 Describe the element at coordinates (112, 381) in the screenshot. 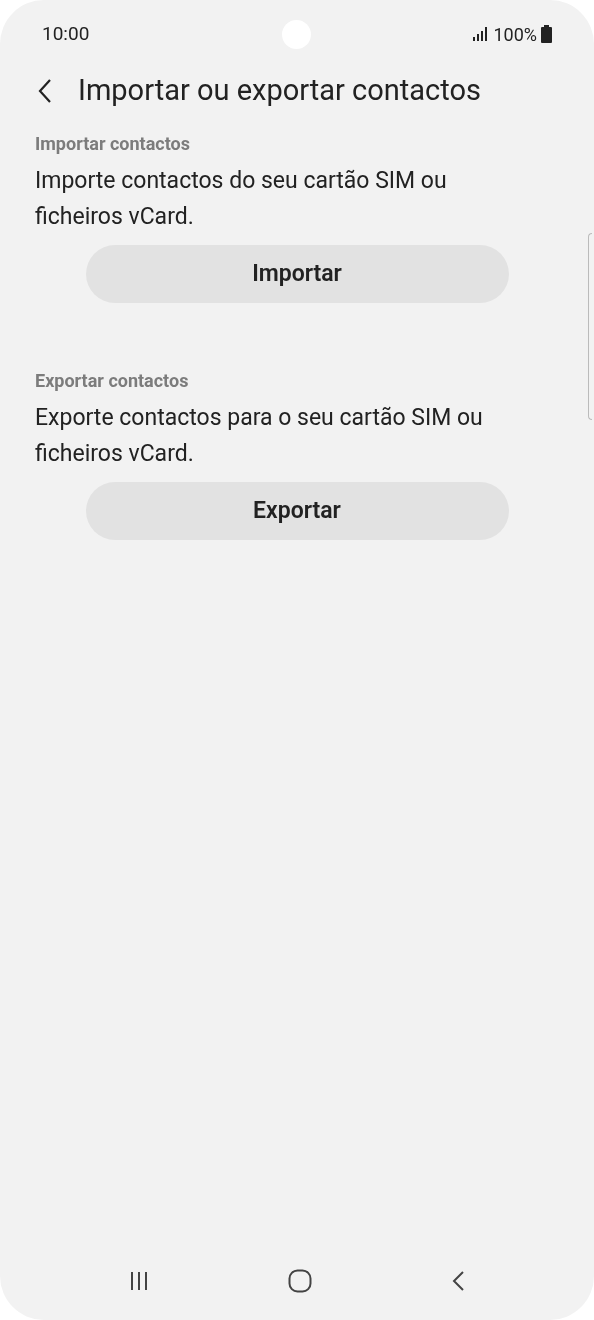

I see `section-heading: Exportar contactos` at that location.